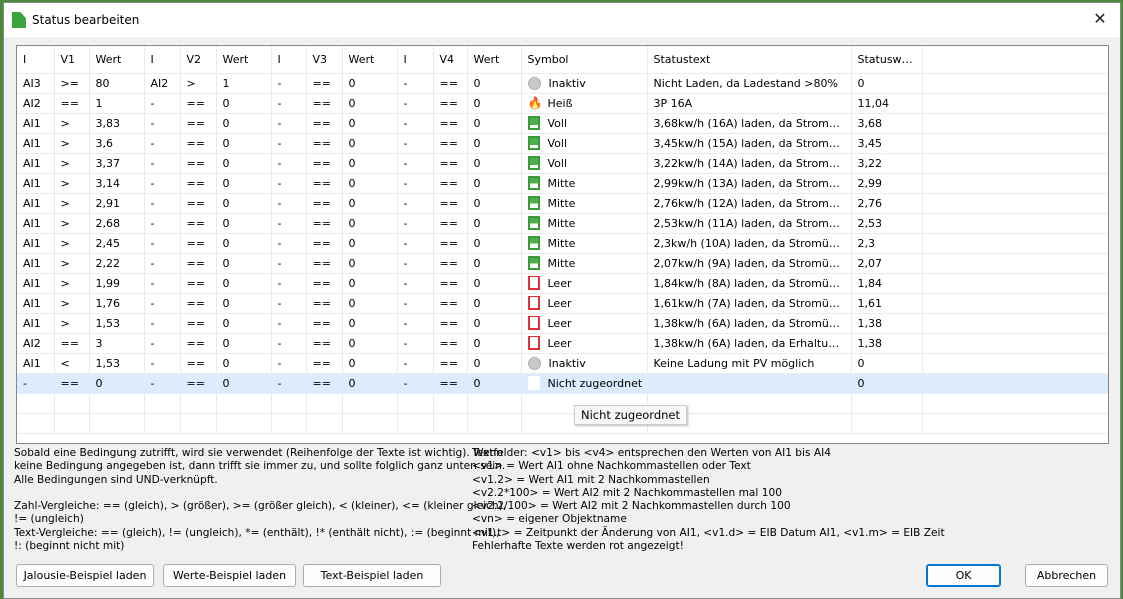 The image size is (1123, 599). Describe the element at coordinates (887, 283) in the screenshot. I see `status-value-cell: 1,84` at that location.